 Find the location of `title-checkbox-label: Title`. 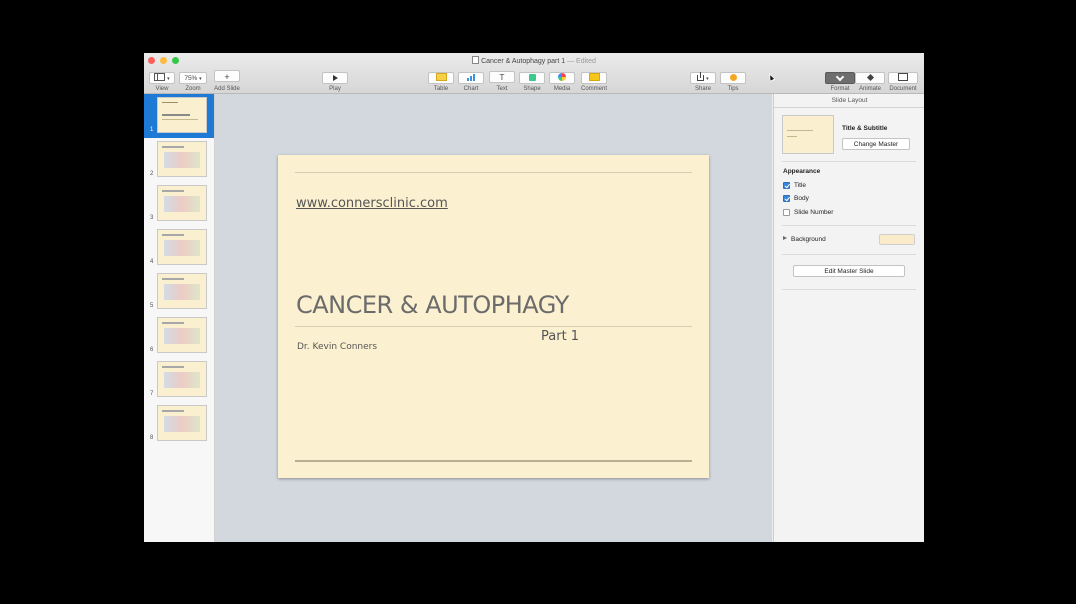

title-checkbox-label: Title is located at coordinates (800, 185).